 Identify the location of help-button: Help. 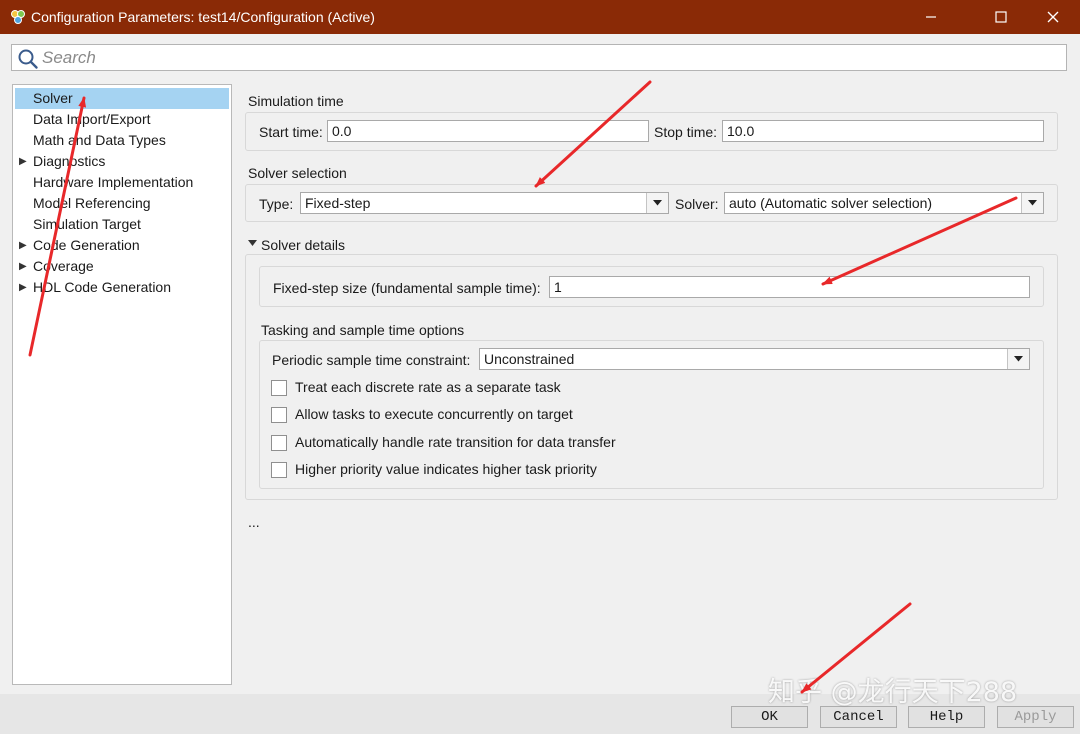
(946, 717).